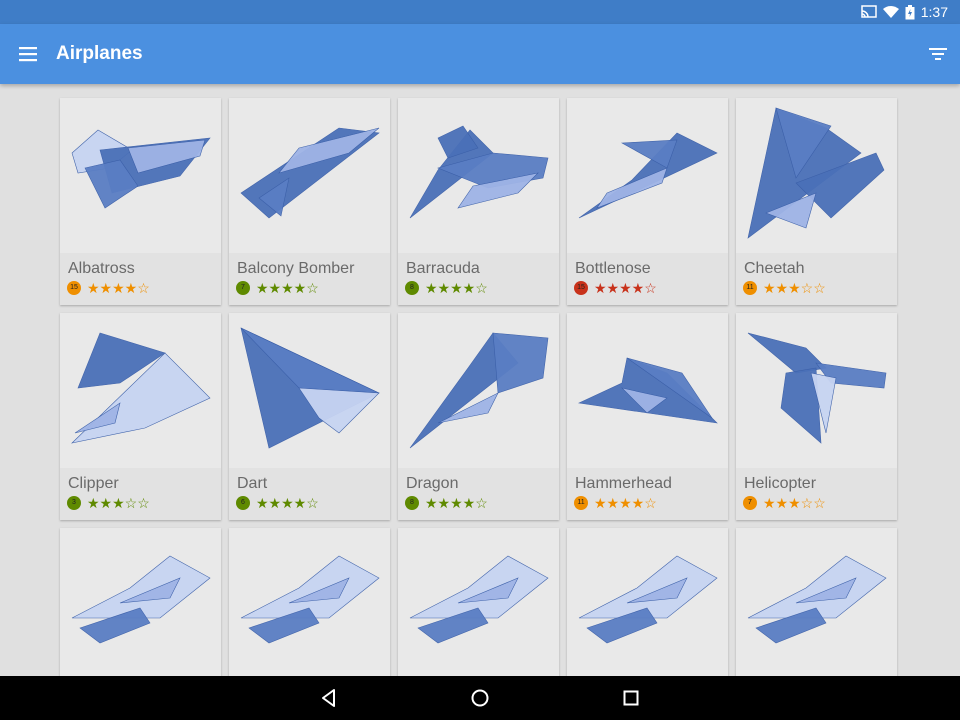  What do you see at coordinates (816, 279) in the screenshot?
I see `card-footer: Cheetah 11 ★★★☆☆` at bounding box center [816, 279].